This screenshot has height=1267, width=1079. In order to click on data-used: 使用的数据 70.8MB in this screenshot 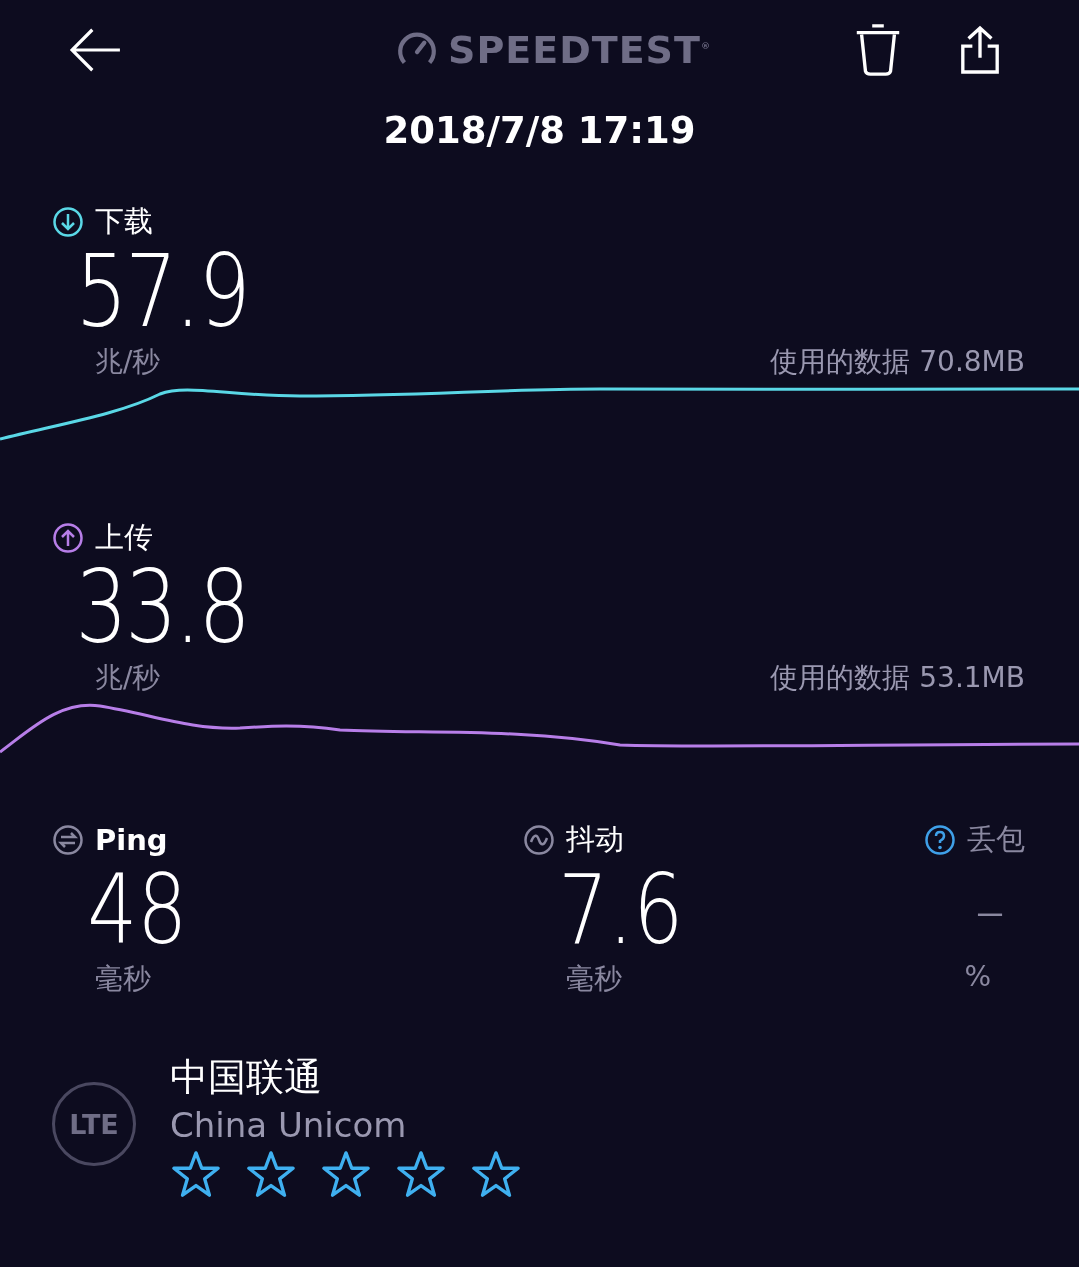, I will do `click(897, 362)`.